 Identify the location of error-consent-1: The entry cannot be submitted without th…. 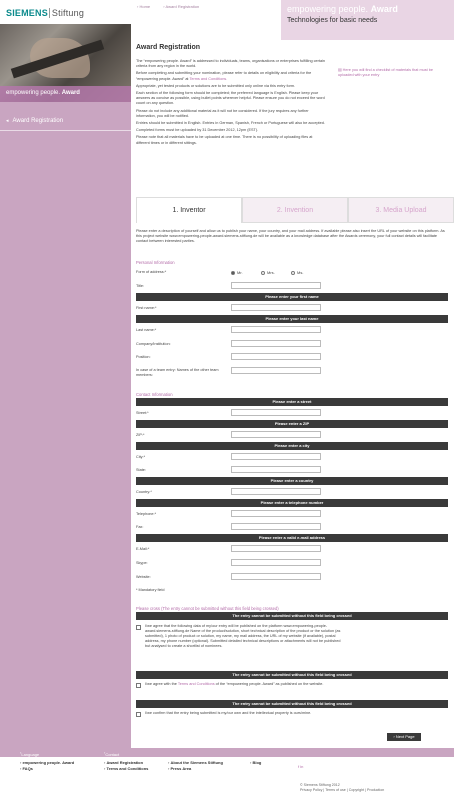
(292, 616).